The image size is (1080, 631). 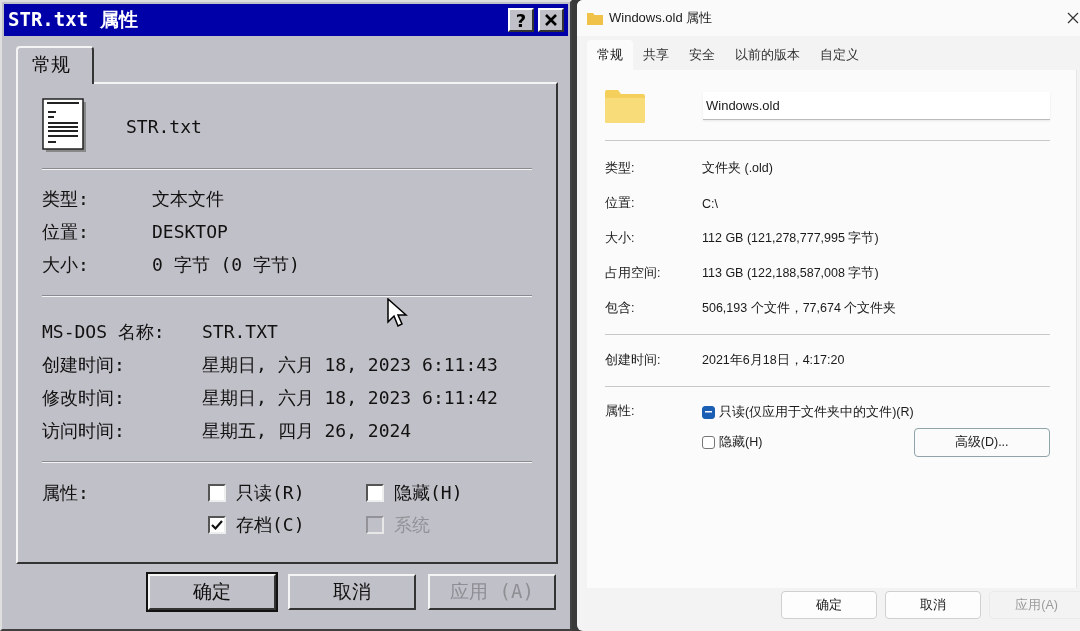 I want to click on property-label: MS-DOS 名称:, so click(x=104, y=331).